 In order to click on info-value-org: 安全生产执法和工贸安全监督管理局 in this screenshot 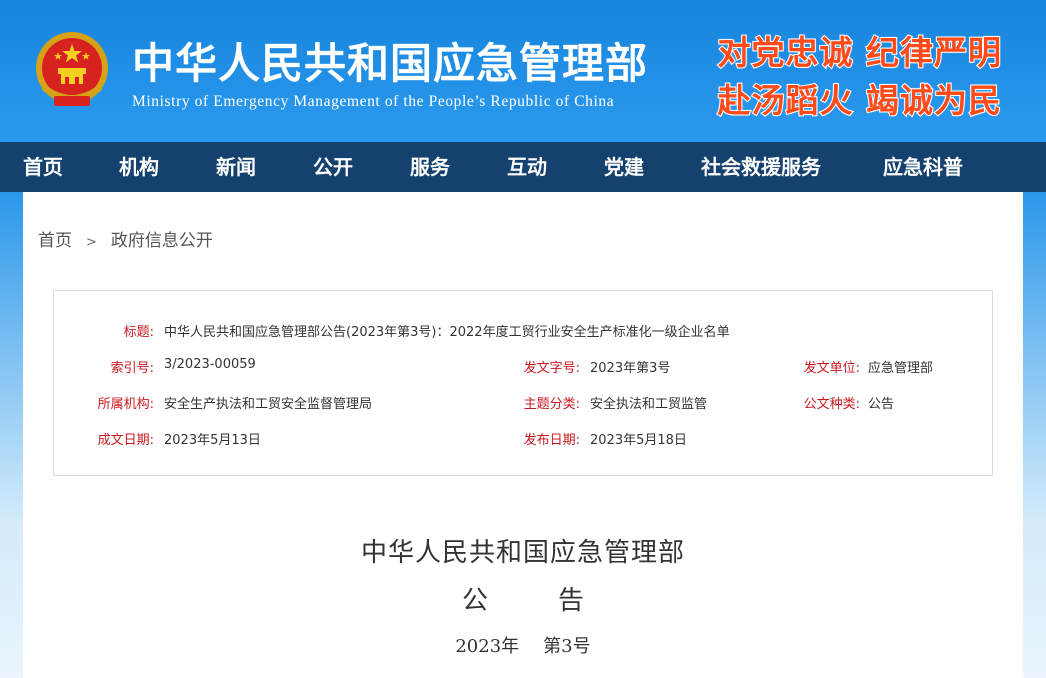, I will do `click(268, 404)`.